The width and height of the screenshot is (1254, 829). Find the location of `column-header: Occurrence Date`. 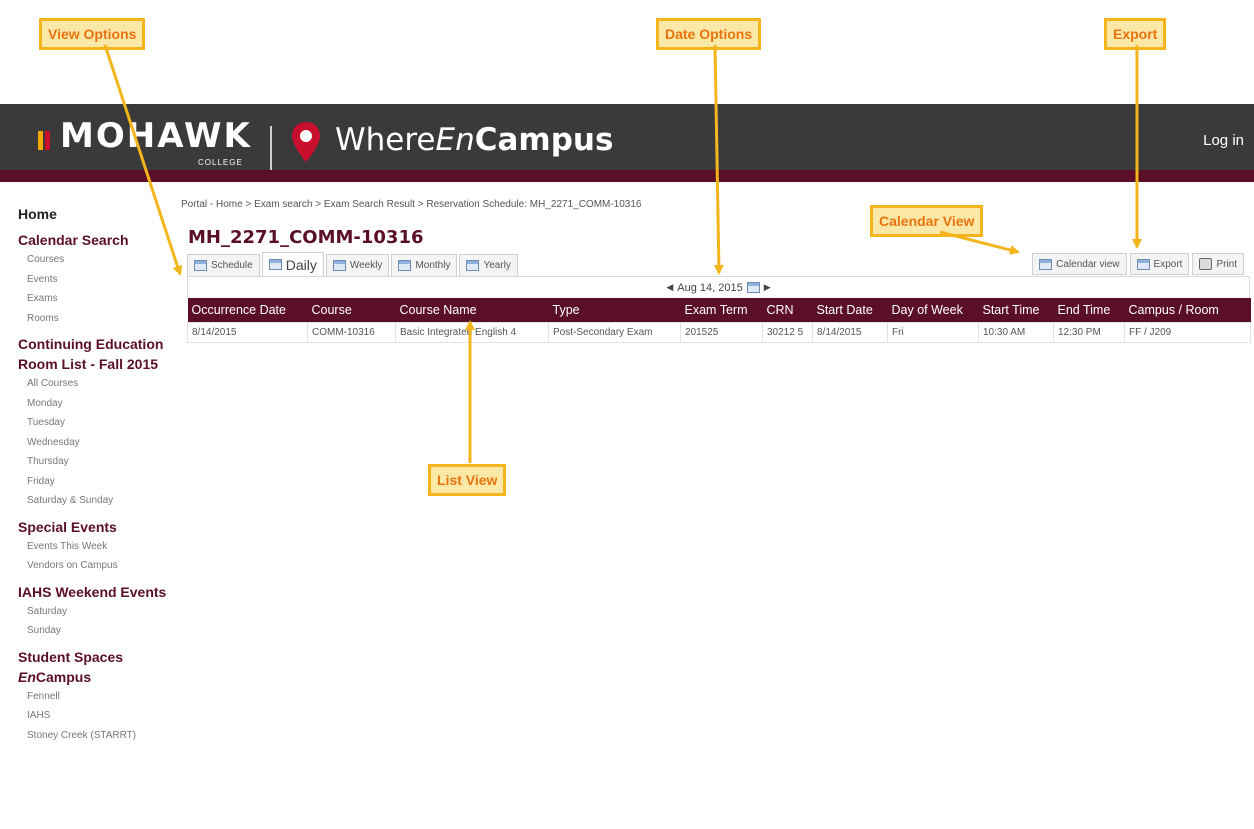

column-header: Occurrence Date is located at coordinates (247, 310).